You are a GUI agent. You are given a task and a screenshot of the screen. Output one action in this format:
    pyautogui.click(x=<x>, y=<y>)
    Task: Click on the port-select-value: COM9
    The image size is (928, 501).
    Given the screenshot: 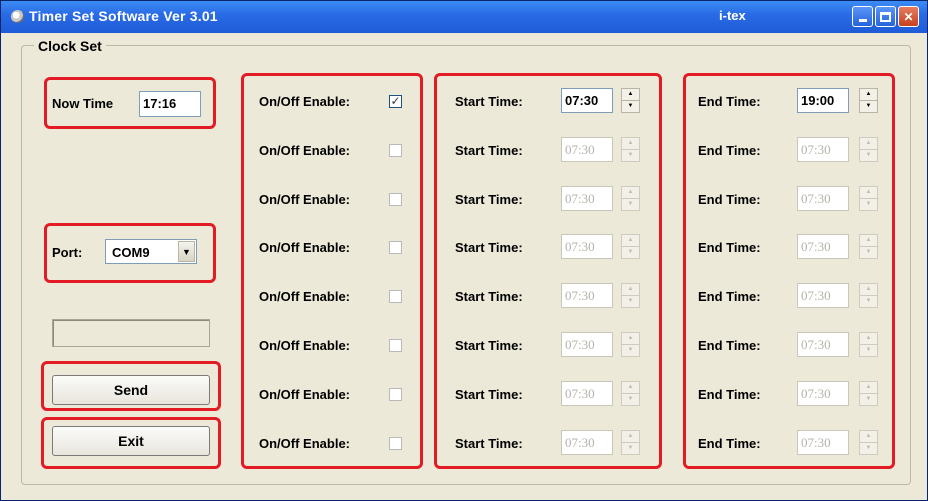 What is the action you would take?
    pyautogui.click(x=131, y=252)
    